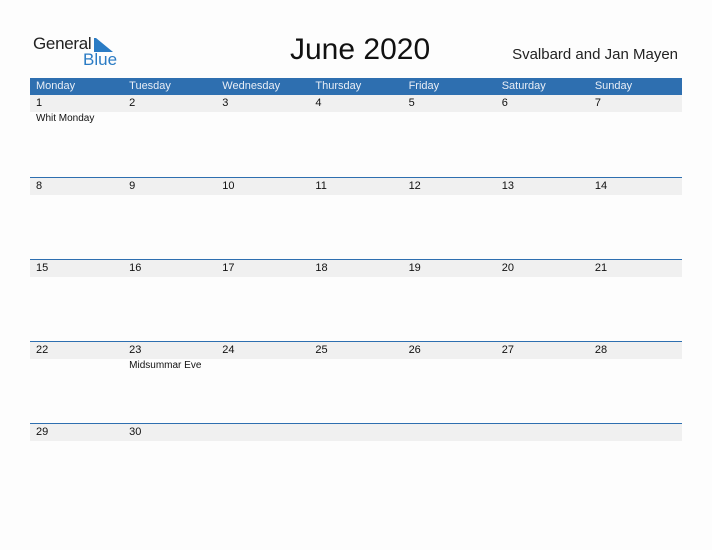 The width and height of the screenshot is (712, 550). Describe the element at coordinates (356, 218) in the screenshot. I see `week-row: 8 9 10 11 12 13 14` at that location.